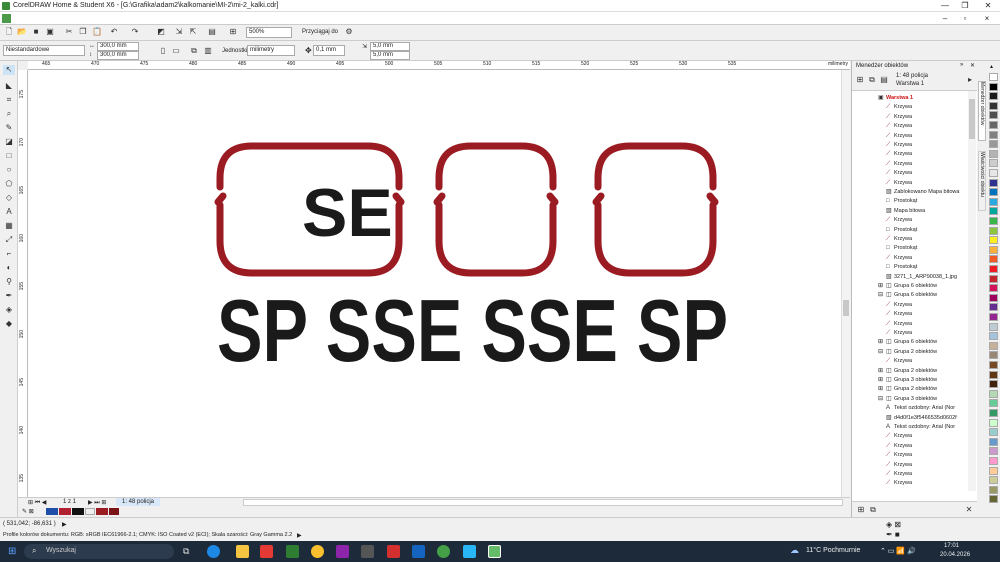 This screenshot has height=562, width=1000. Describe the element at coordinates (9, 156) in the screenshot. I see `rectangle-tool-icon: □` at that location.